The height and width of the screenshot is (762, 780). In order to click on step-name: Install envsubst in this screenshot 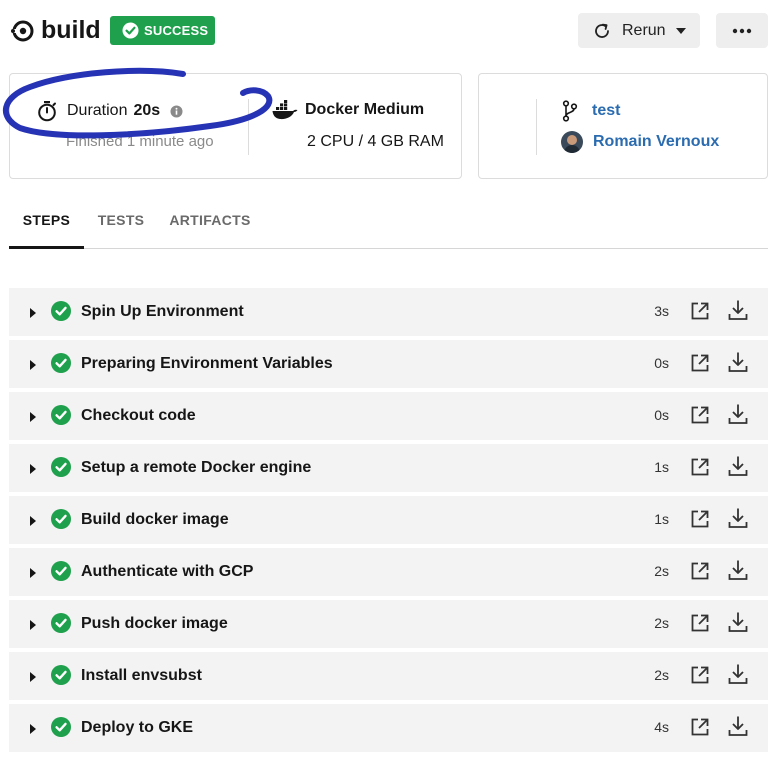, I will do `click(141, 675)`.